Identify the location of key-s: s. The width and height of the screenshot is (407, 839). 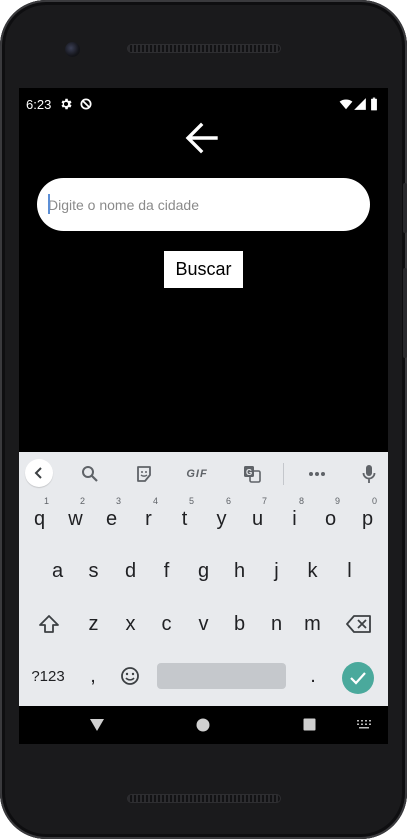
(93, 571).